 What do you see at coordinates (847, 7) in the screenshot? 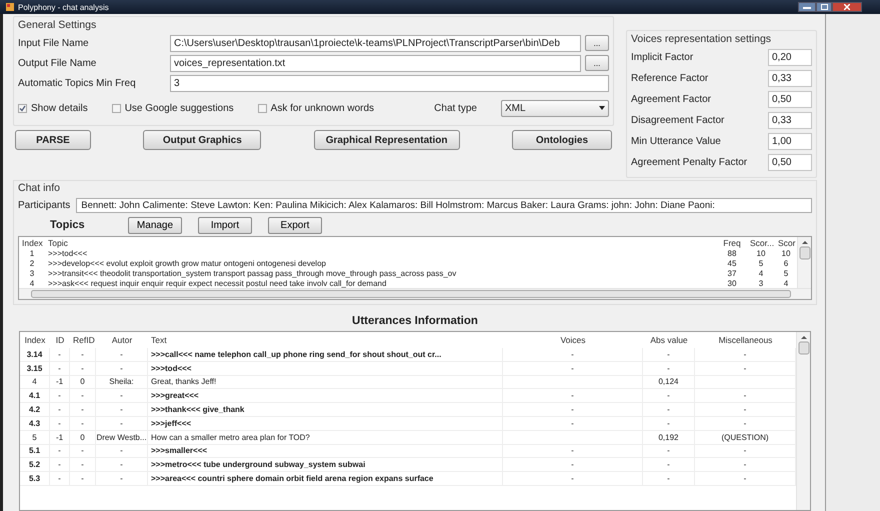
I see `close-button` at bounding box center [847, 7].